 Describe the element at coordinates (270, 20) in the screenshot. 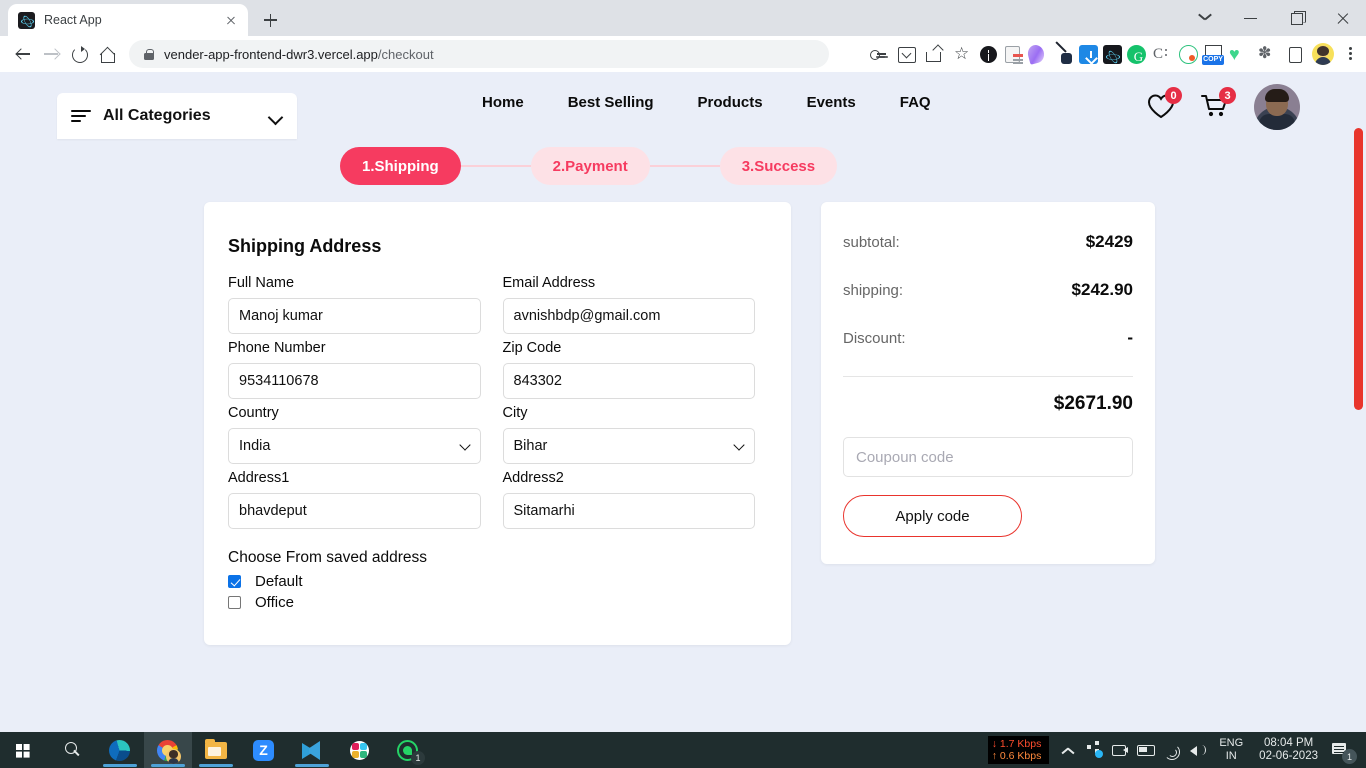

I see `new-tab-button` at that location.